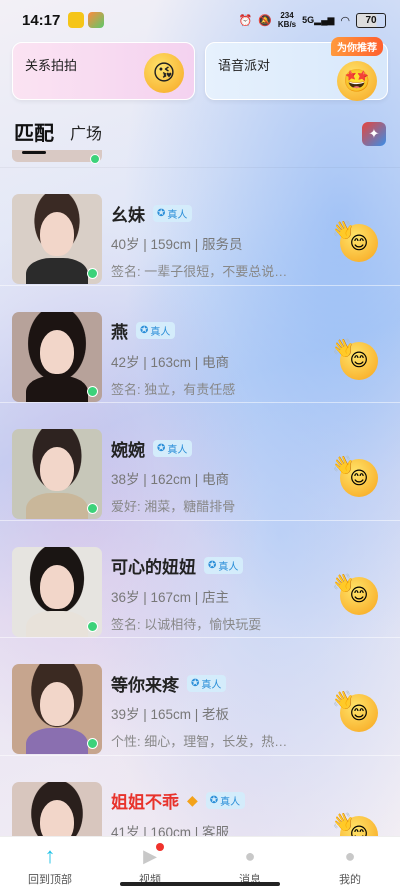 The image size is (400, 889). Describe the element at coordinates (170, 714) in the screenshot. I see `user-meta: 39岁 | 165cm | 老板` at that location.